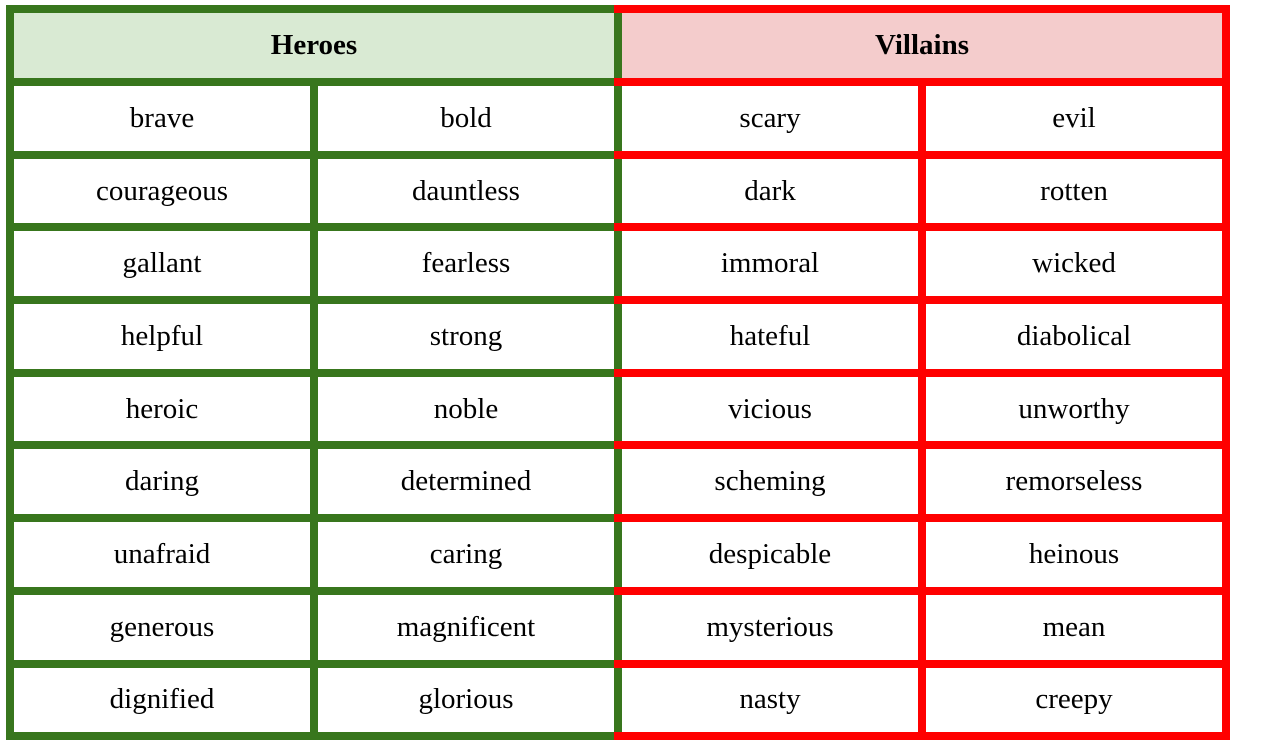  What do you see at coordinates (162, 336) in the screenshot?
I see `heroes-cell: helpful` at bounding box center [162, 336].